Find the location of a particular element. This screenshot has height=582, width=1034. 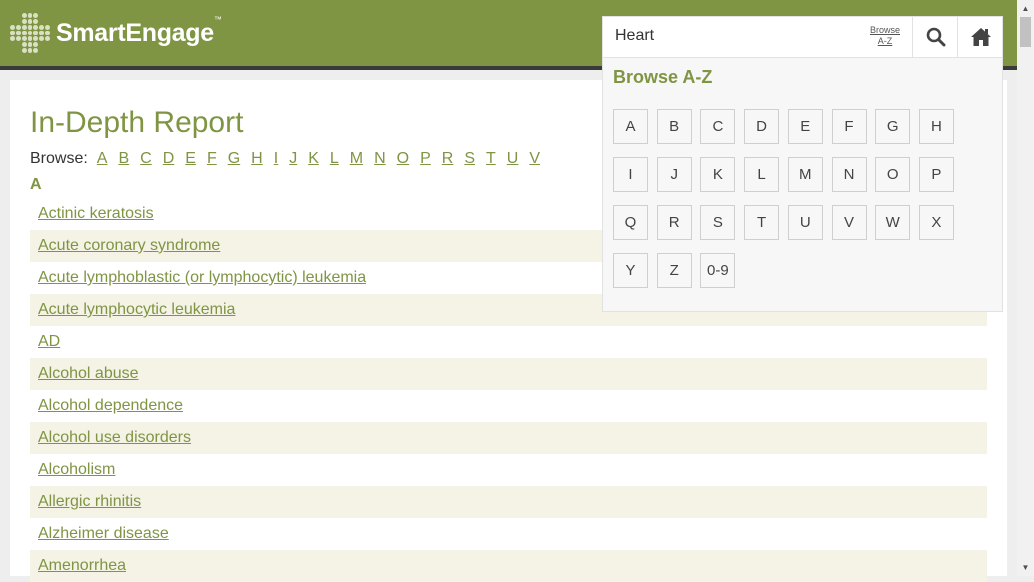

topic-link: Amenorrhea is located at coordinates (82, 565).